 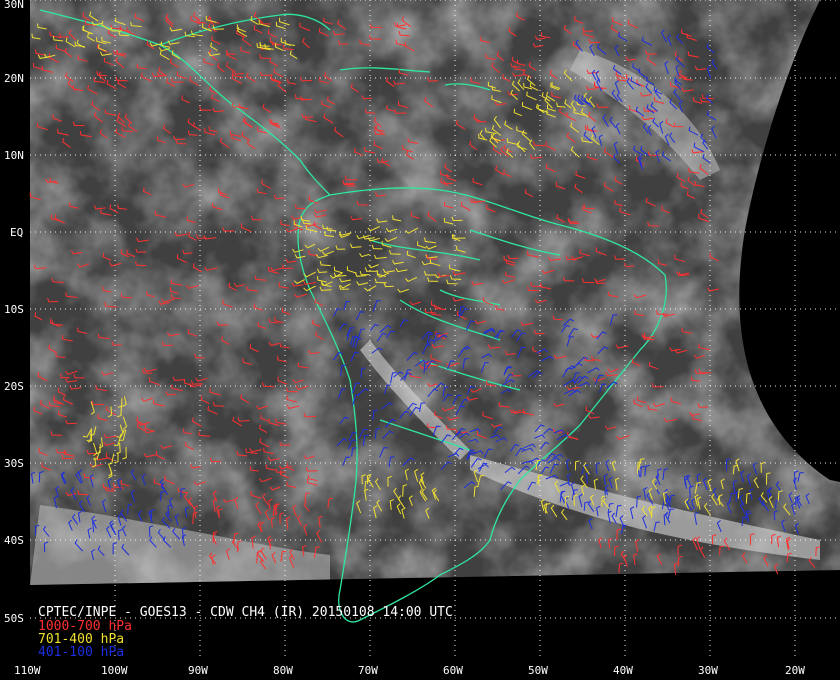 What do you see at coordinates (14, 5) in the screenshot?
I see `lat-label: 30N` at bounding box center [14, 5].